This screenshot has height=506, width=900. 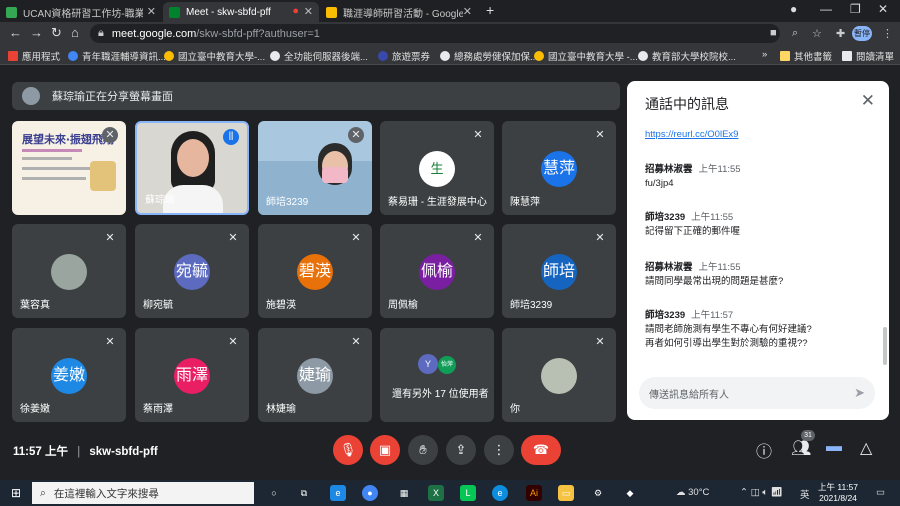 I want to click on avatar: 婕瑜, so click(x=315, y=376).